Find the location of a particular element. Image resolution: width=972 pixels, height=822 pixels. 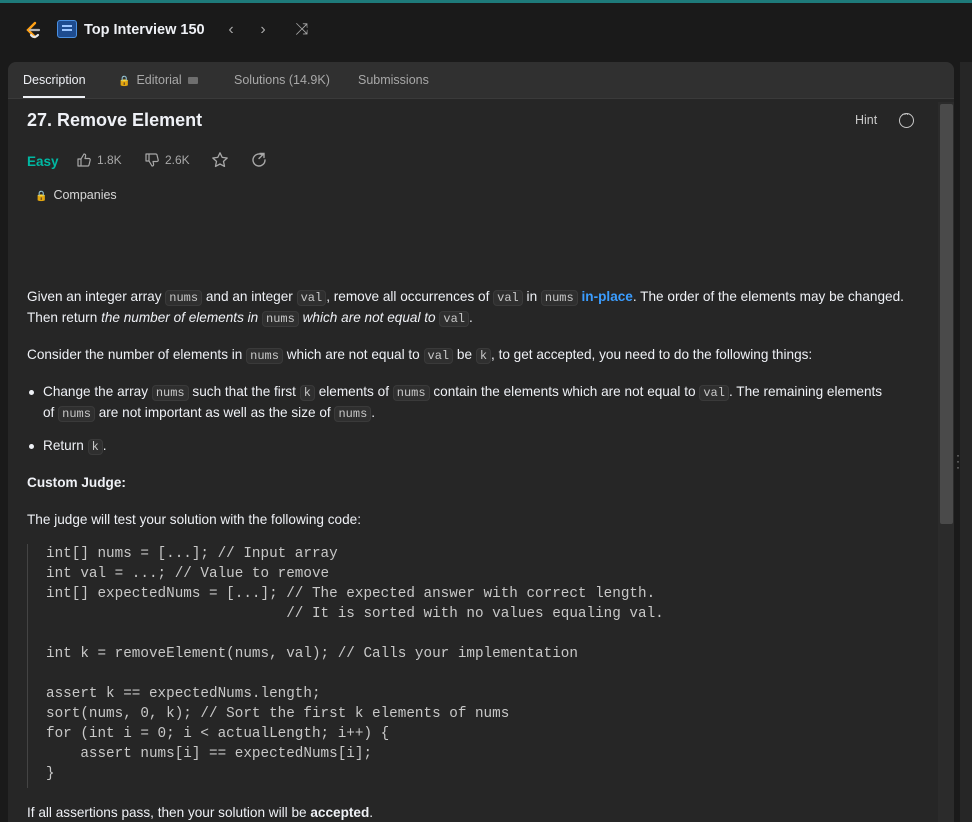

share-icon is located at coordinates (259, 160).